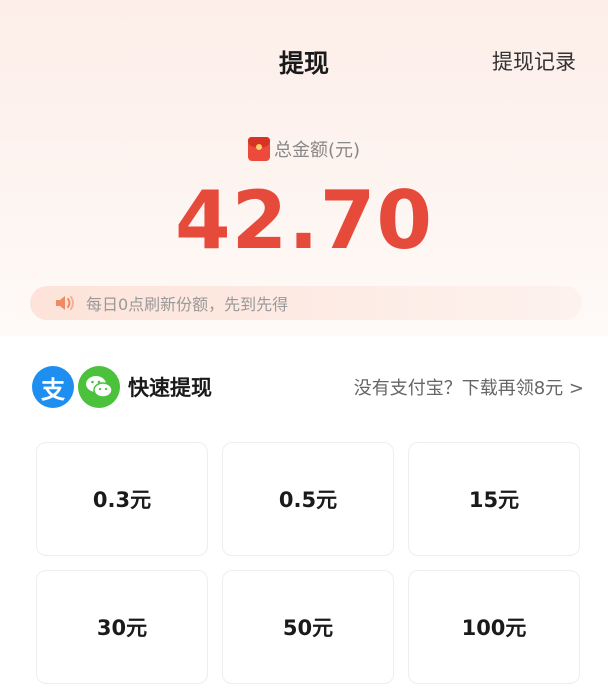  I want to click on total-amount-label-row: 总金额(元), so click(304, 149).